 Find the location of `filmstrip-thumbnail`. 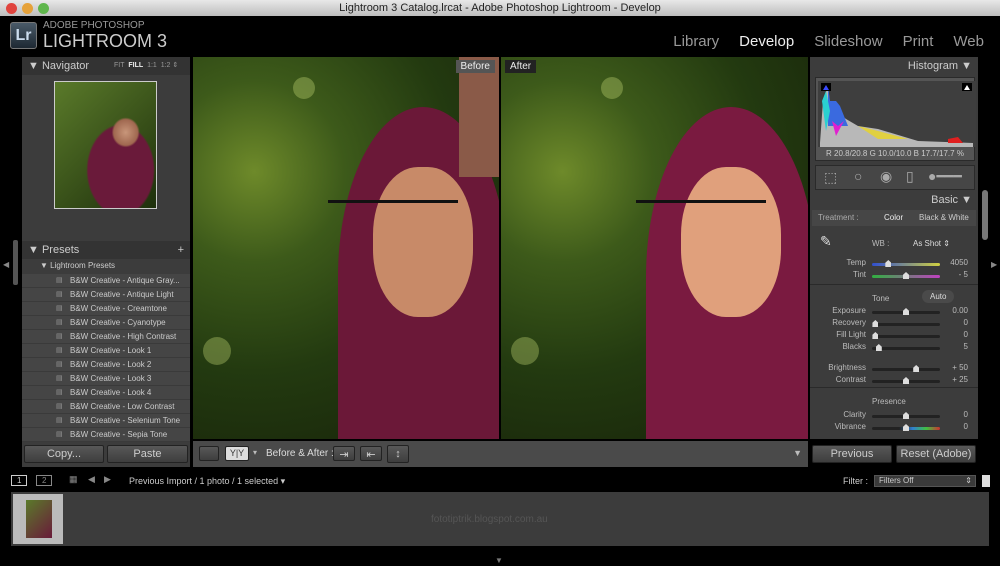

filmstrip-thumbnail is located at coordinates (38, 519).